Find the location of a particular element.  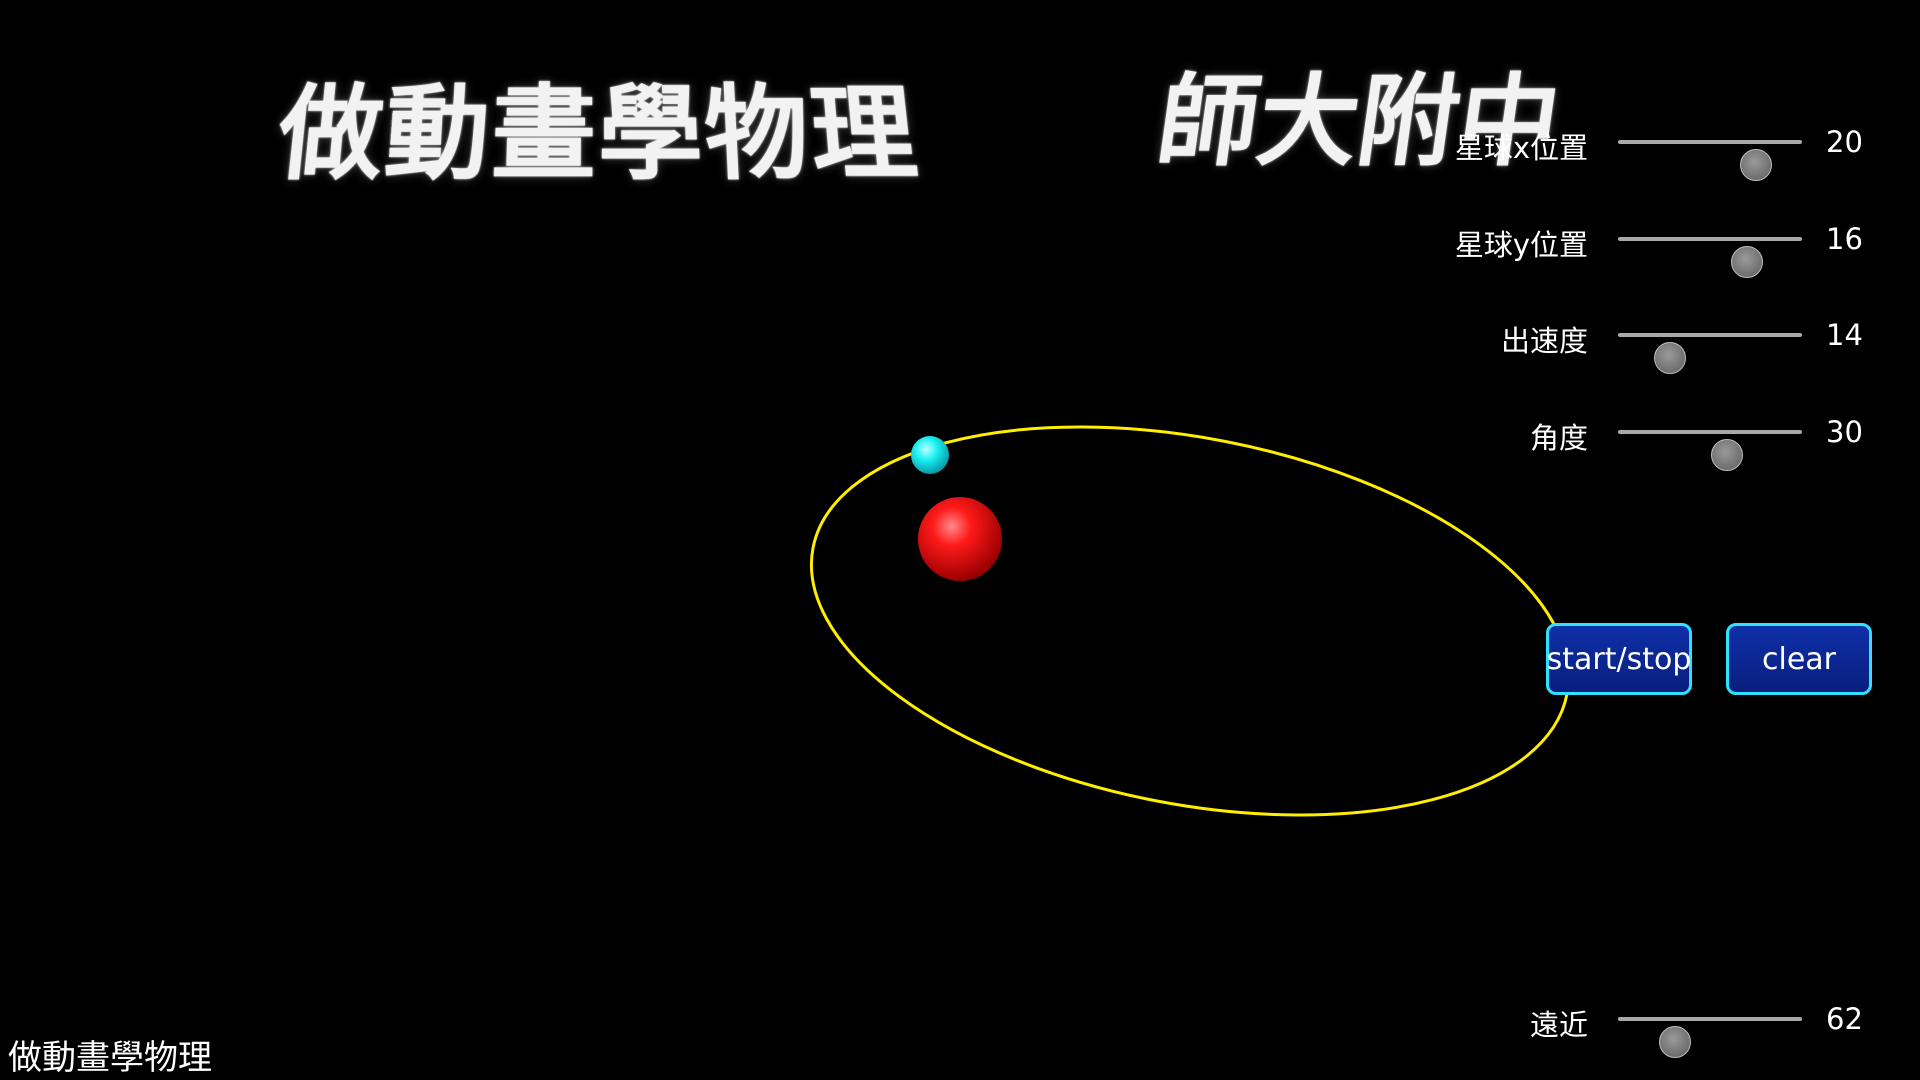

footer-label: 做動畫學物理 is located at coordinates (110, 1054).